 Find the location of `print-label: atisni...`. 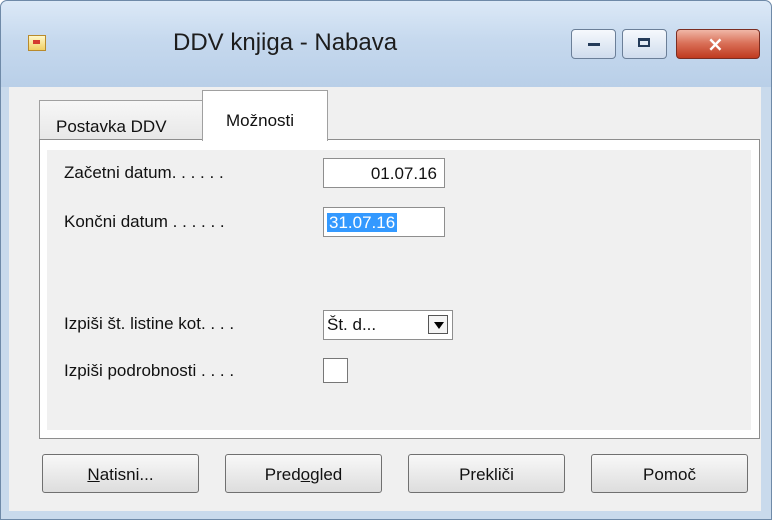

print-label: atisni... is located at coordinates (126, 474).